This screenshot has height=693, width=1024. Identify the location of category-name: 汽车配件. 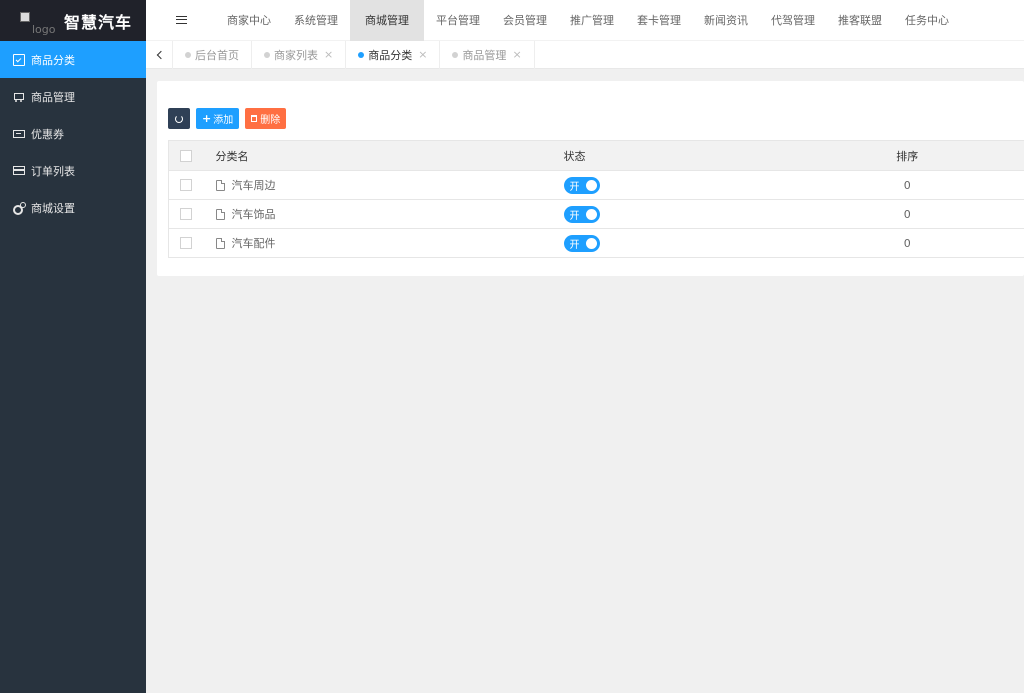
(253, 243).